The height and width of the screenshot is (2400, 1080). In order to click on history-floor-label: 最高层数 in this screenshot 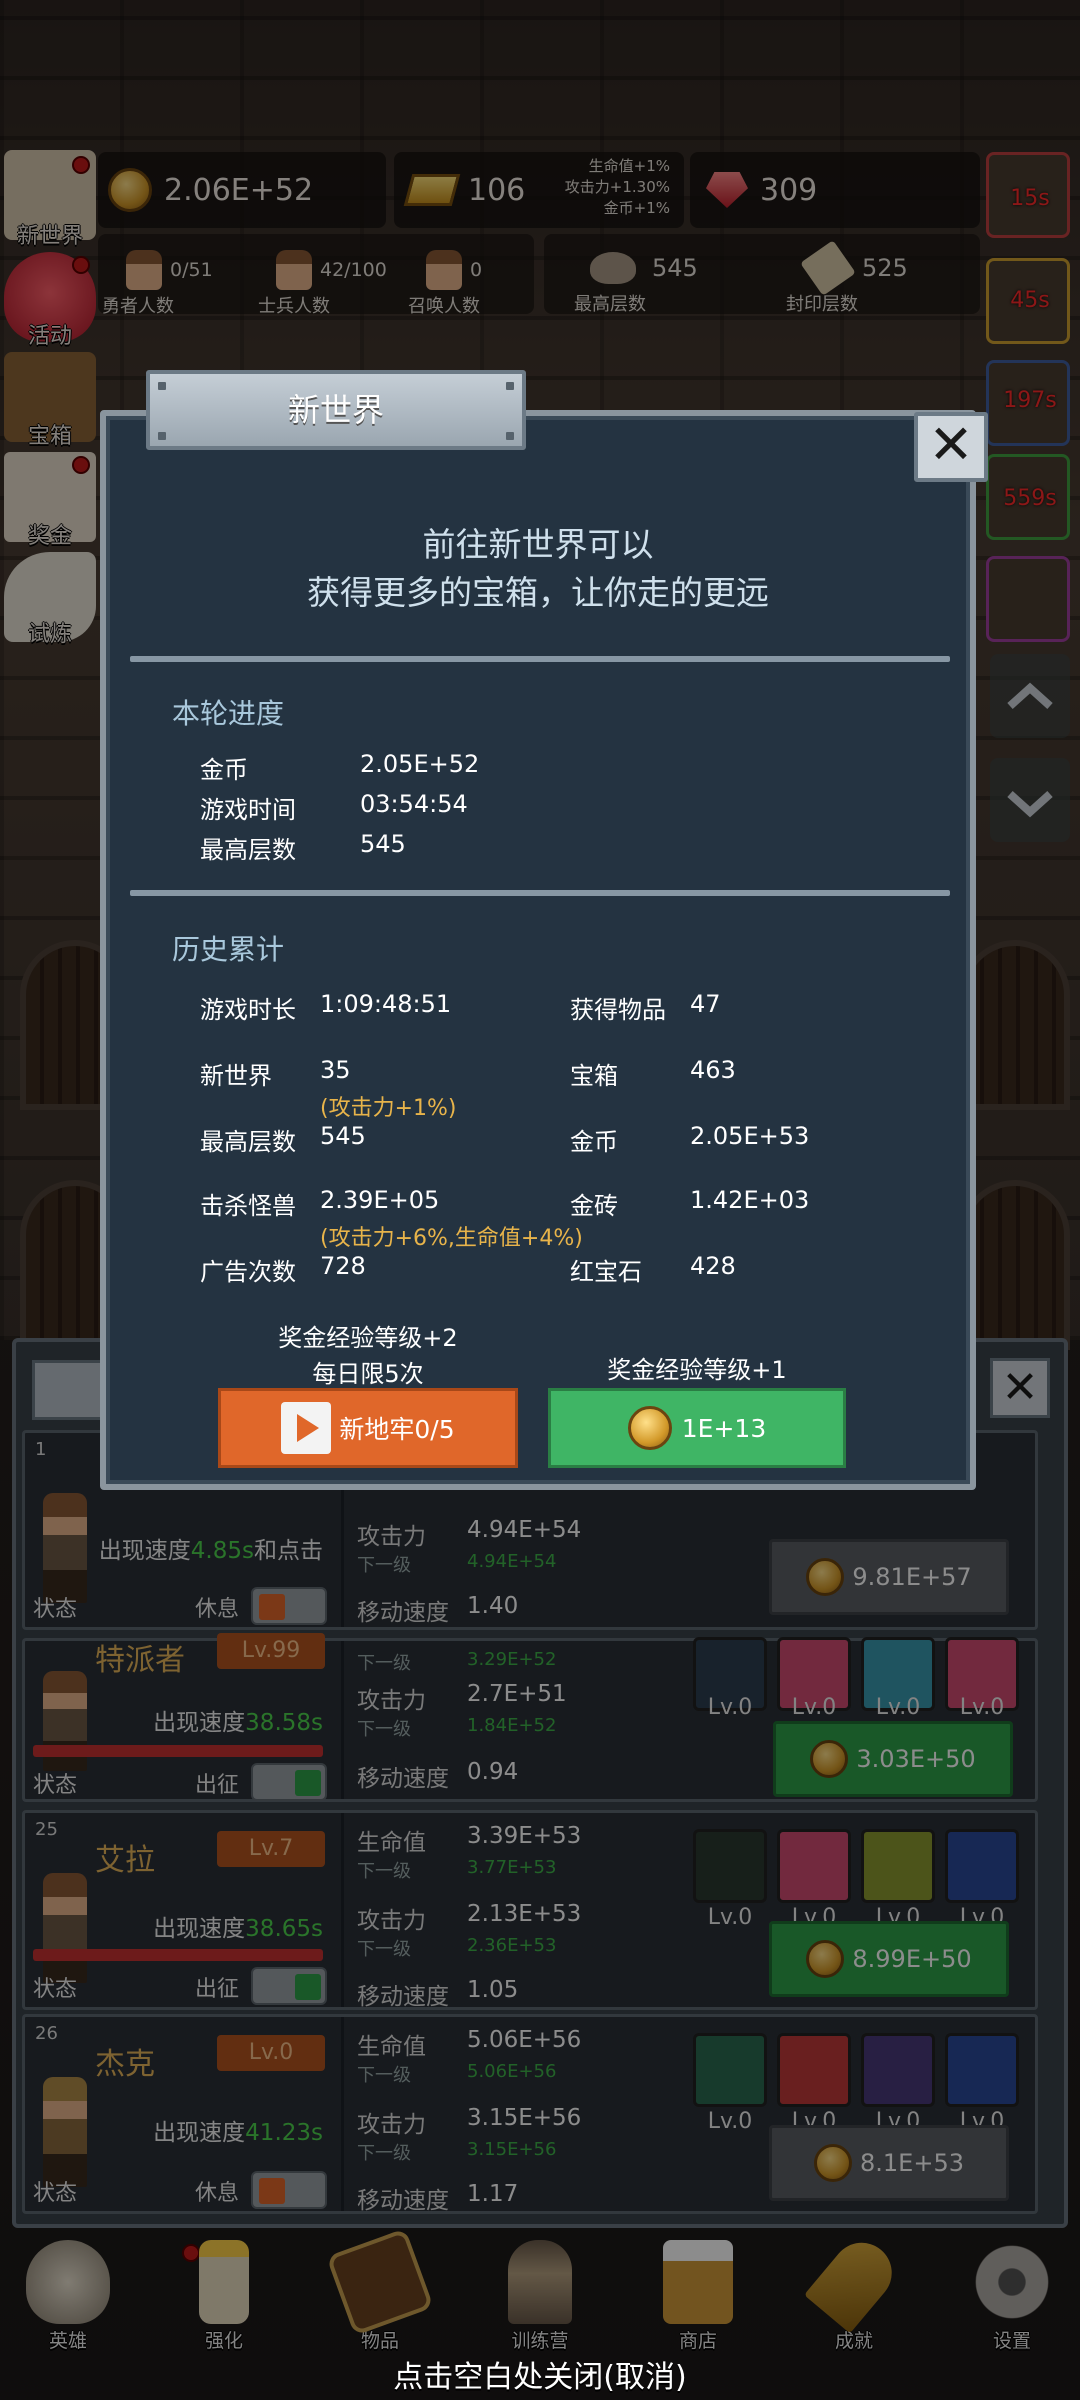, I will do `click(248, 1142)`.